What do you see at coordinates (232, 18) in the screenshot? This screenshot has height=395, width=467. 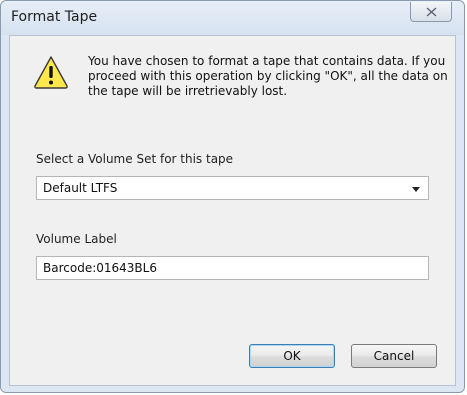 I see `title-bar: Format Tape` at bounding box center [232, 18].